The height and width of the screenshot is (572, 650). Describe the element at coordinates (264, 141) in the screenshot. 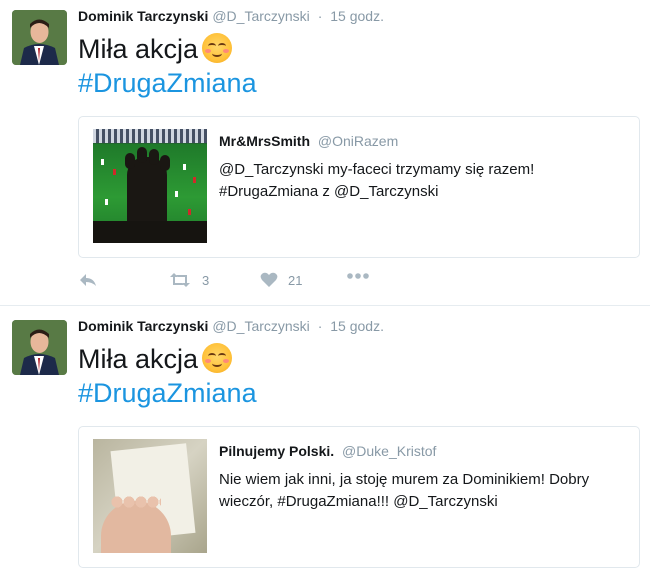

I see `quoted-author-name: Mr&MrsSmith` at that location.